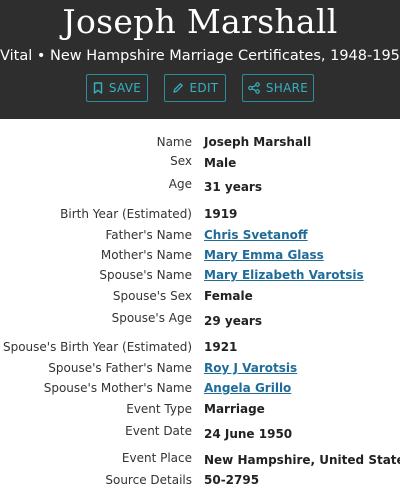 This screenshot has height=494, width=400. I want to click on field-value-link: Mary Emma Glass, so click(264, 255).